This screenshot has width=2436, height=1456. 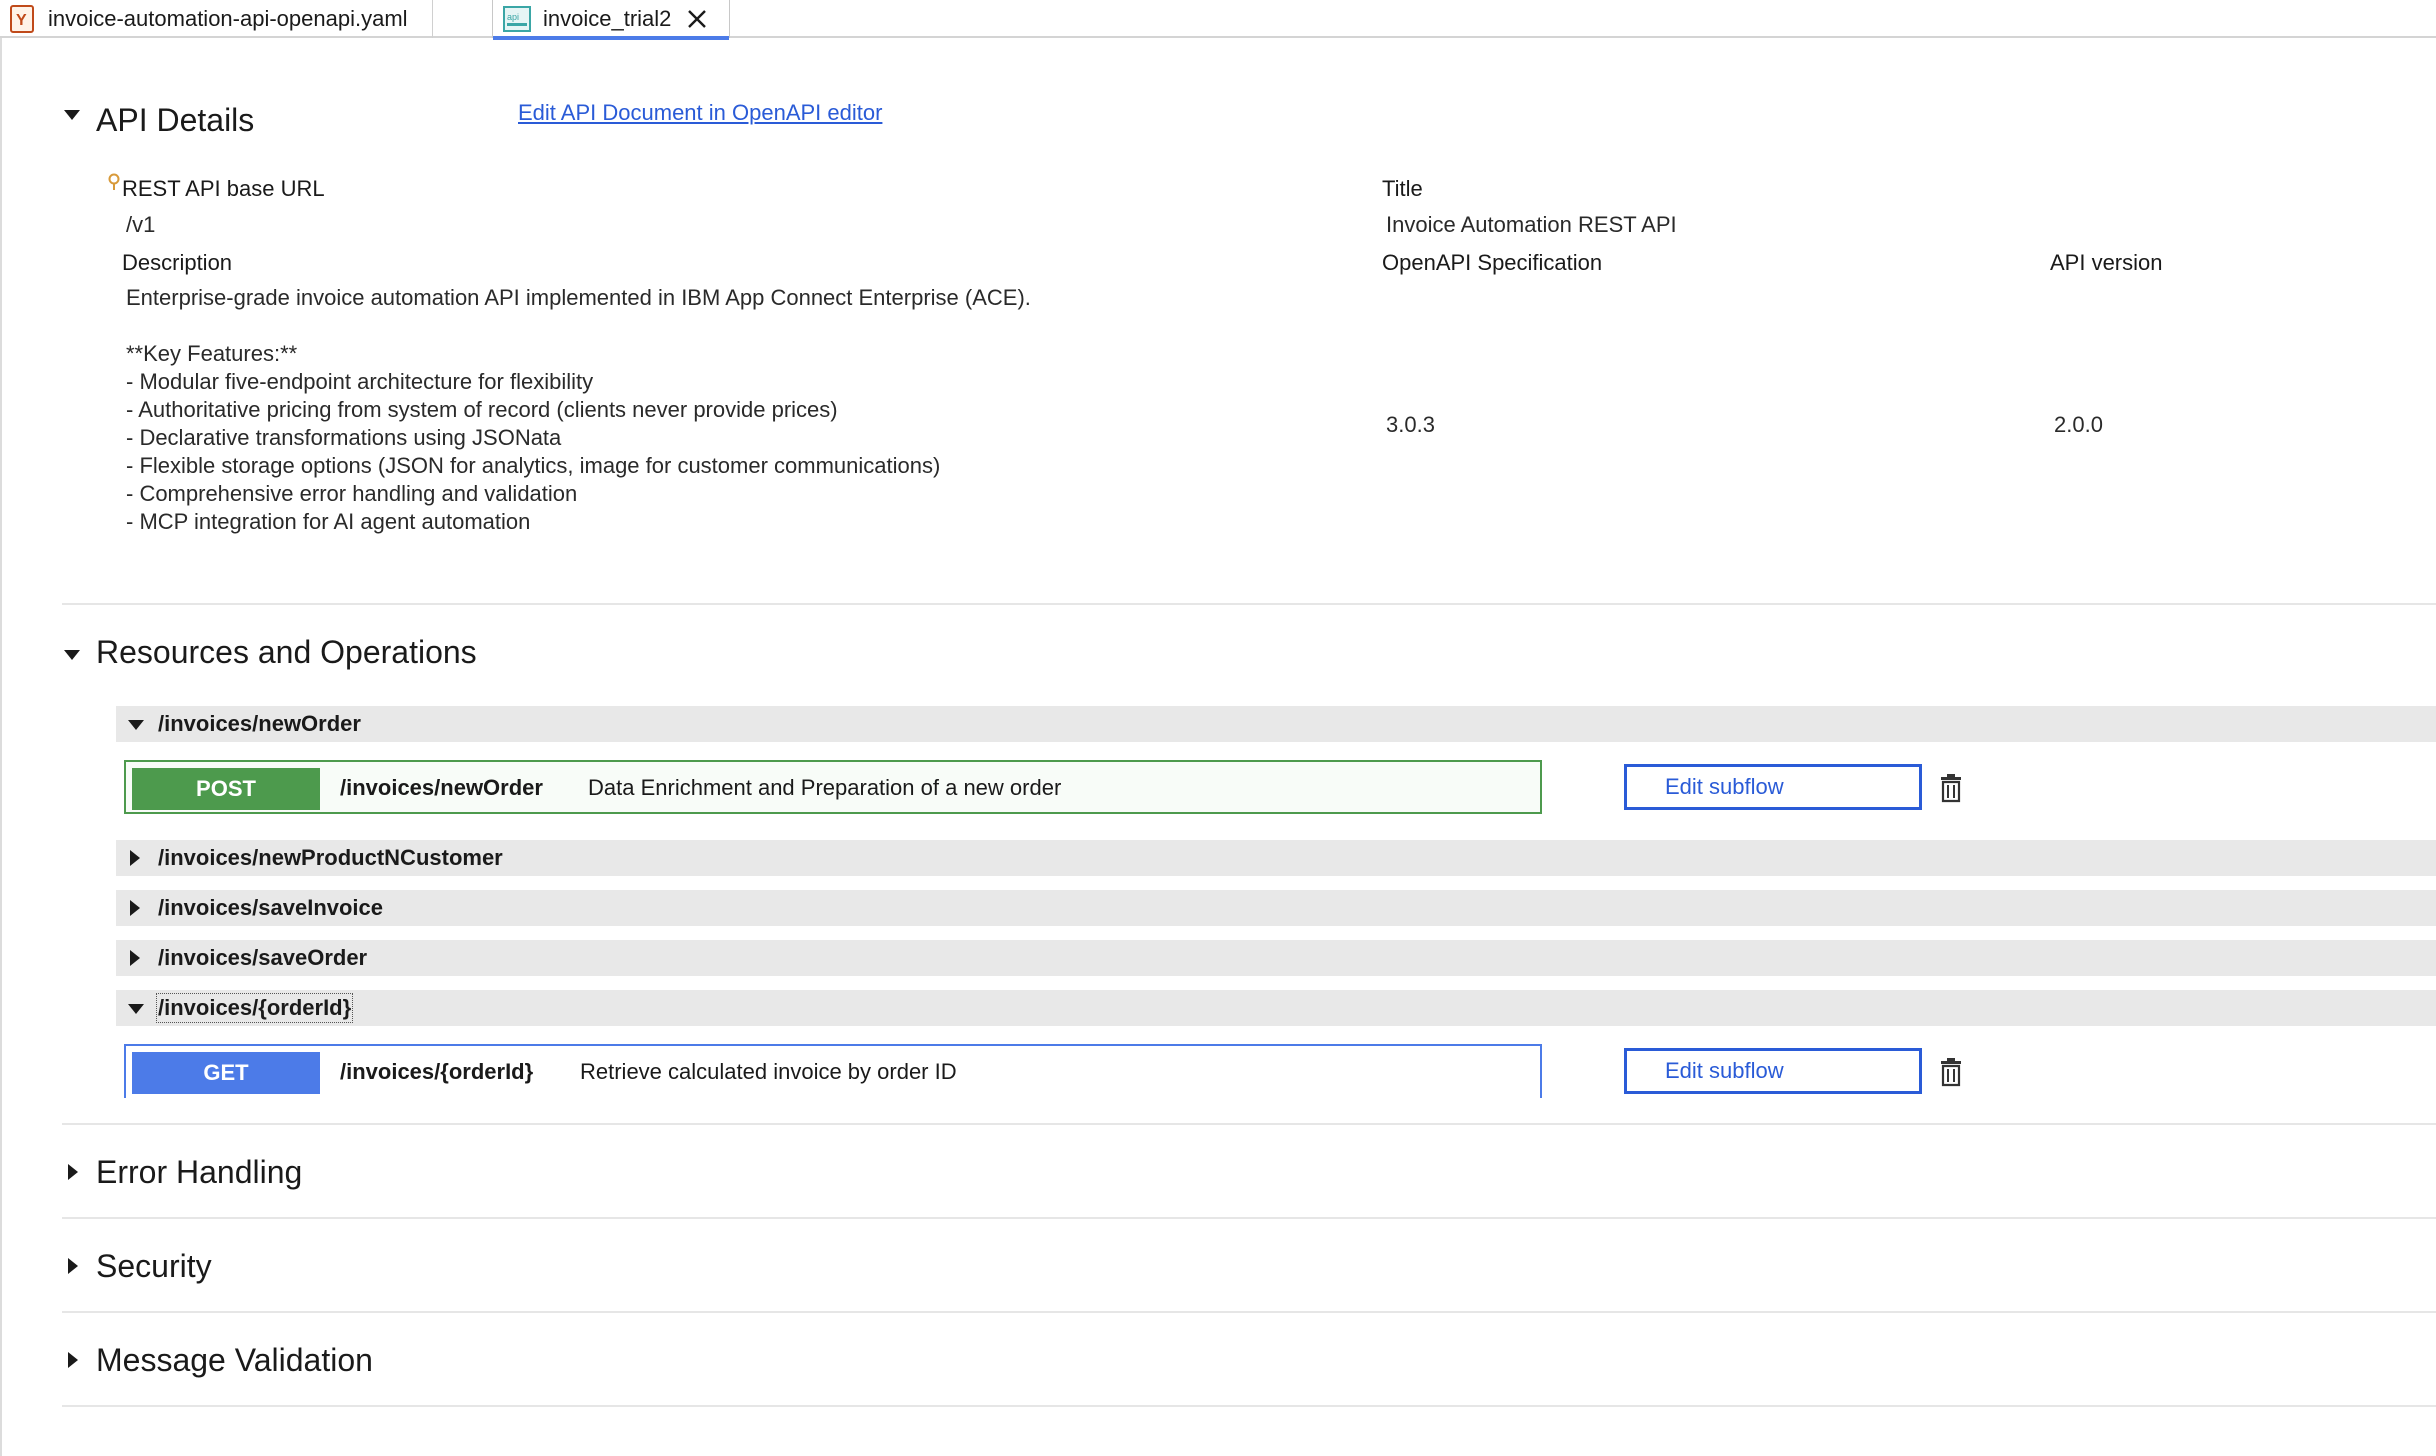 I want to click on resource-row-saveorder: /invoices/saveOrder, so click(x=1276, y=958).